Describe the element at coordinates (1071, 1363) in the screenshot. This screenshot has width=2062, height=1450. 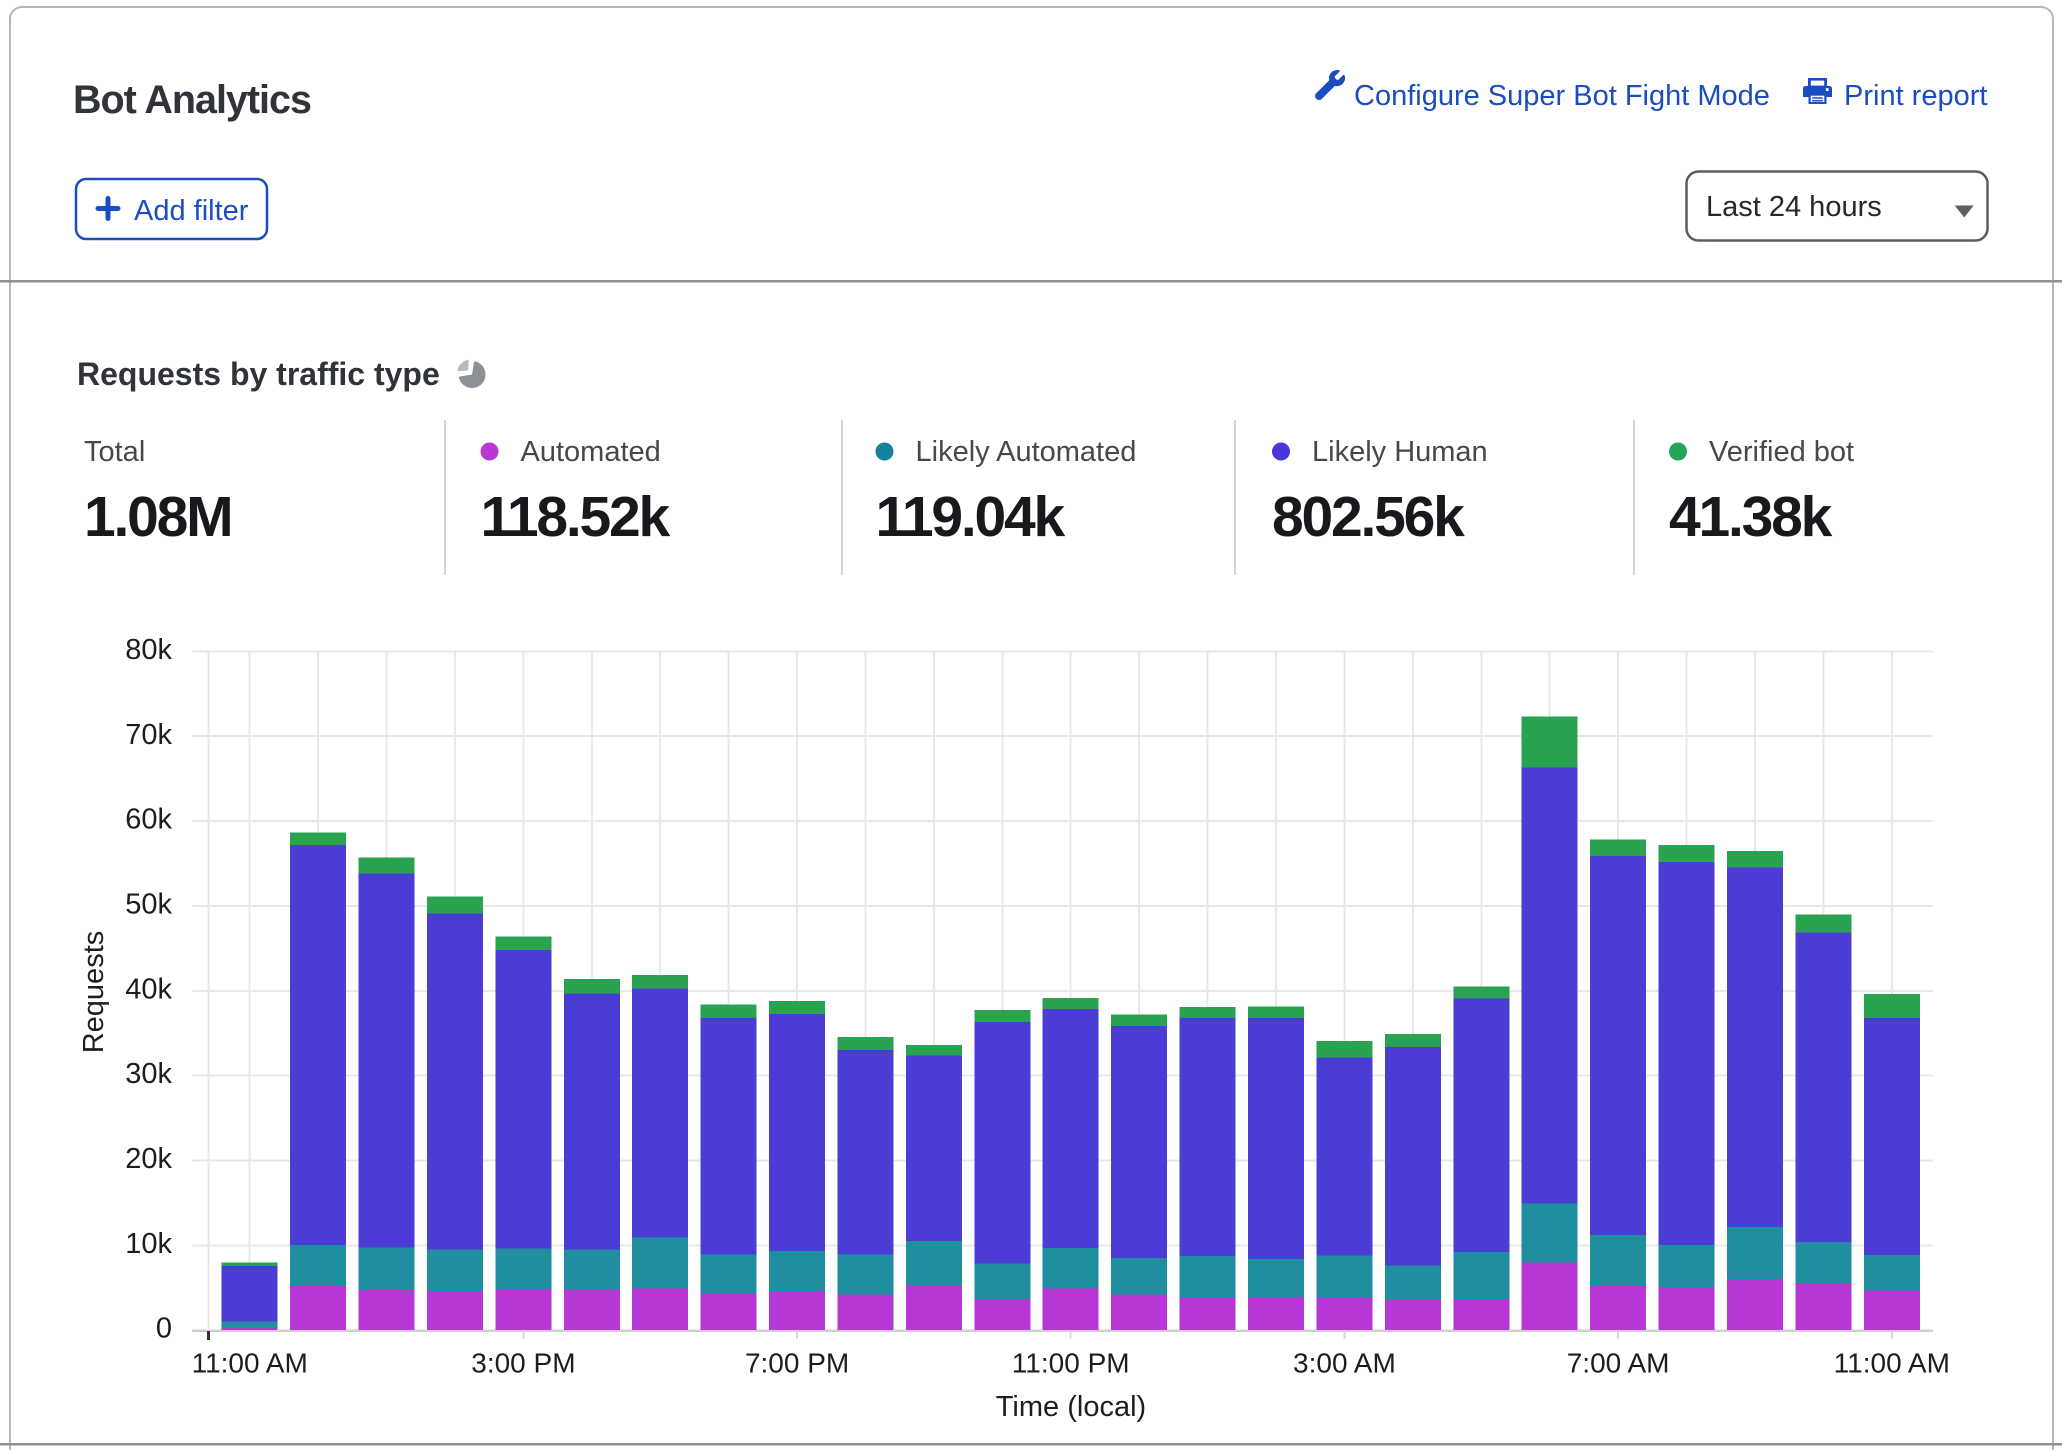
I see `svg-text: 11:00 PM` at that location.